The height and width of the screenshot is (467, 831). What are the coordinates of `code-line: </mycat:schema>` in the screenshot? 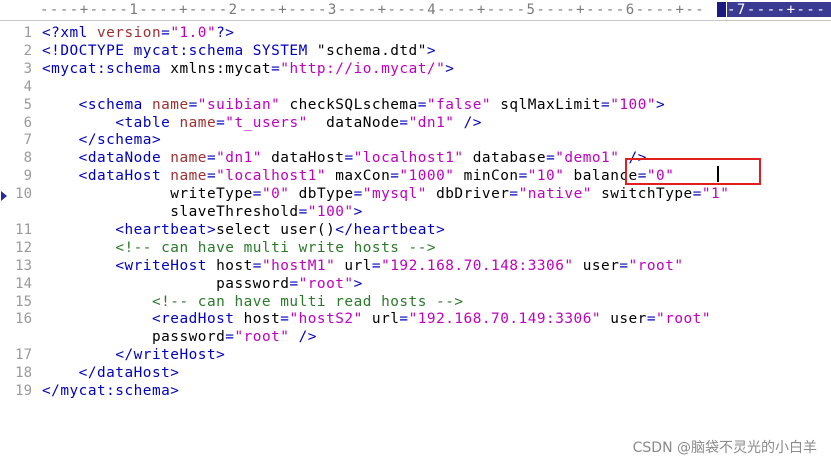 It's located at (110, 391).